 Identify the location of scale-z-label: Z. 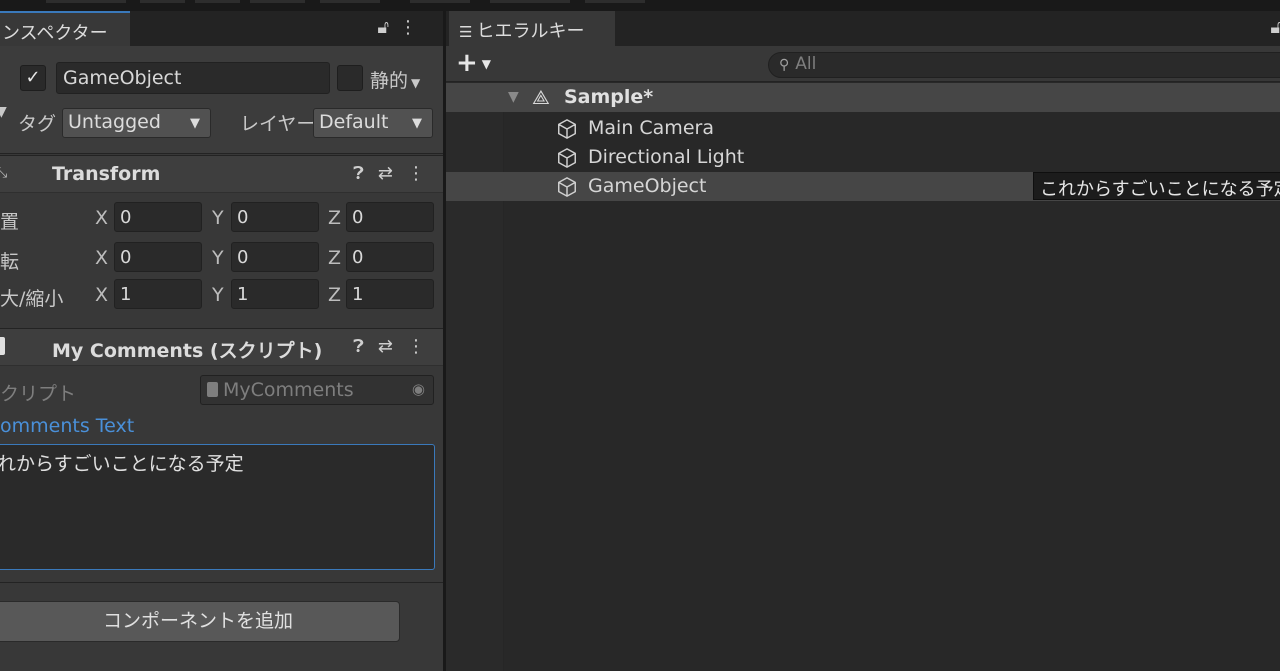
(334, 295).